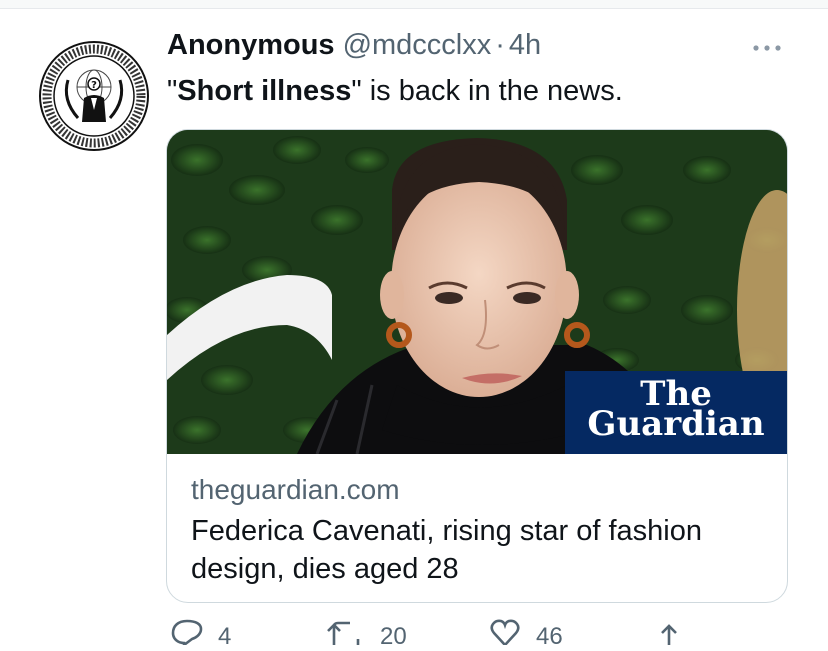 Image resolution: width=828 pixels, height=651 pixels. Describe the element at coordinates (476, 632) in the screenshot. I see `tweet-actions: 4 20 46` at that location.